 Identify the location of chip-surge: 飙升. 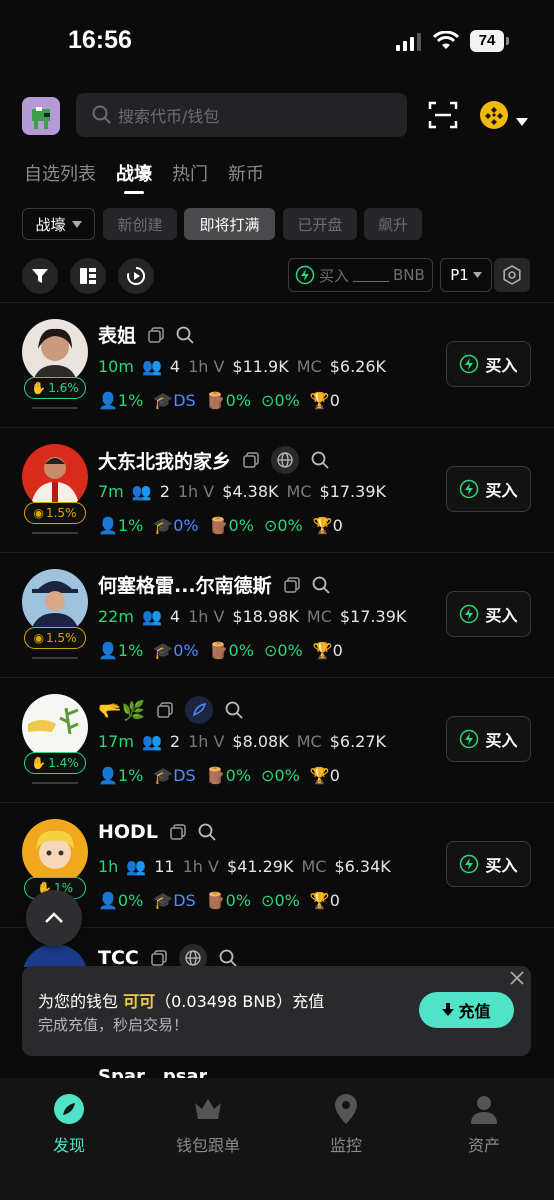
(393, 224).